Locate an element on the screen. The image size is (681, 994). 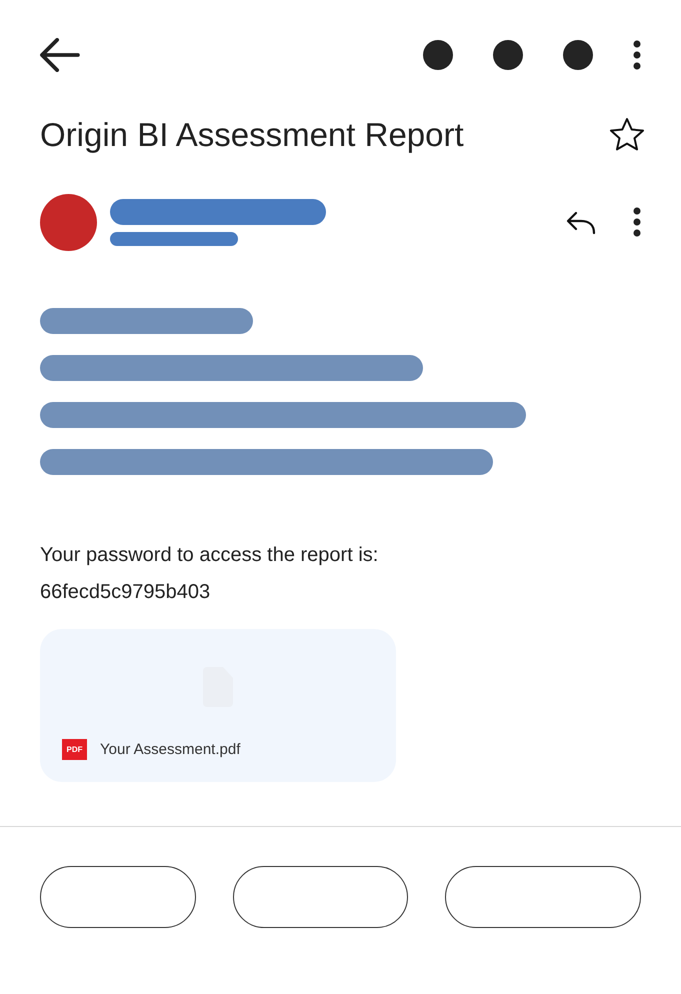
email-subject: Origin BI Assessment Report is located at coordinates (252, 135).